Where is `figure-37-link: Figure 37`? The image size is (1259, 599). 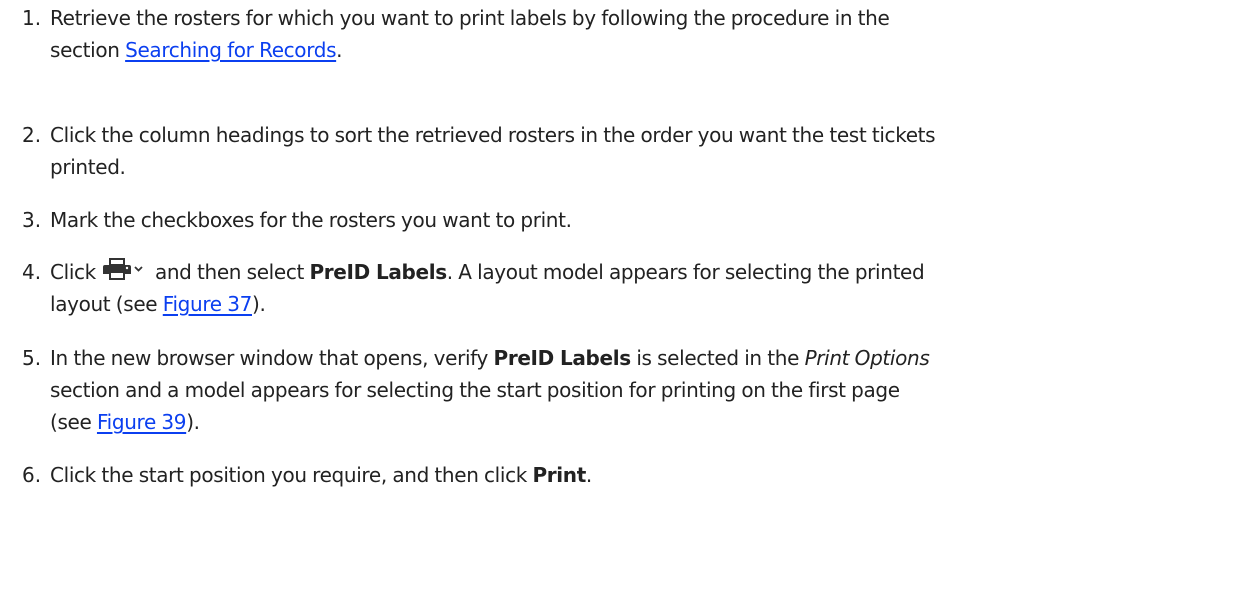
figure-37-link: Figure 37 is located at coordinates (208, 304).